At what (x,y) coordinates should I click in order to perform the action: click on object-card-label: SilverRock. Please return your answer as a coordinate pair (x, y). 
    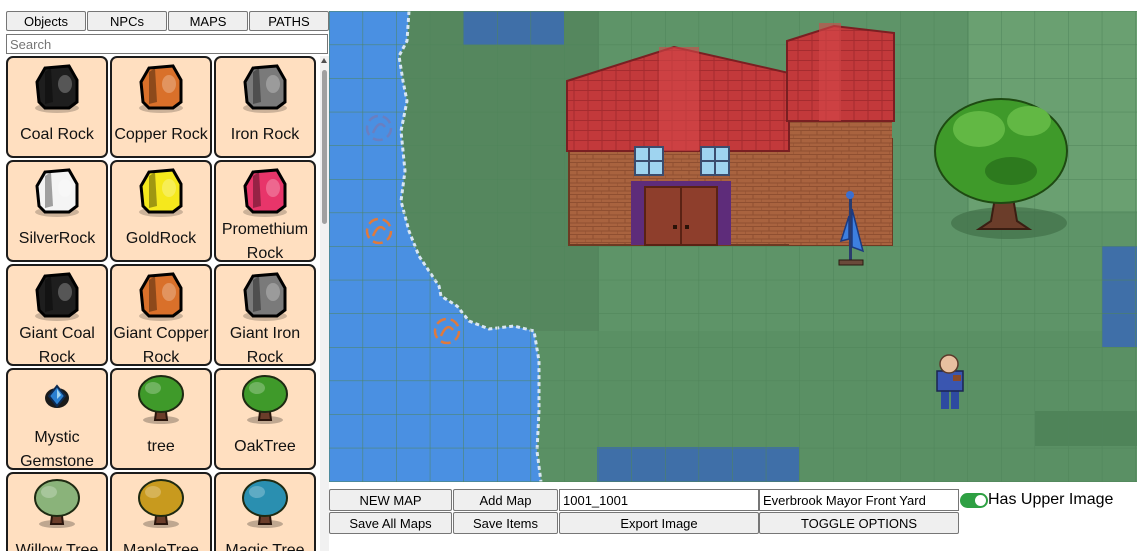
    Looking at the image, I should click on (57, 238).